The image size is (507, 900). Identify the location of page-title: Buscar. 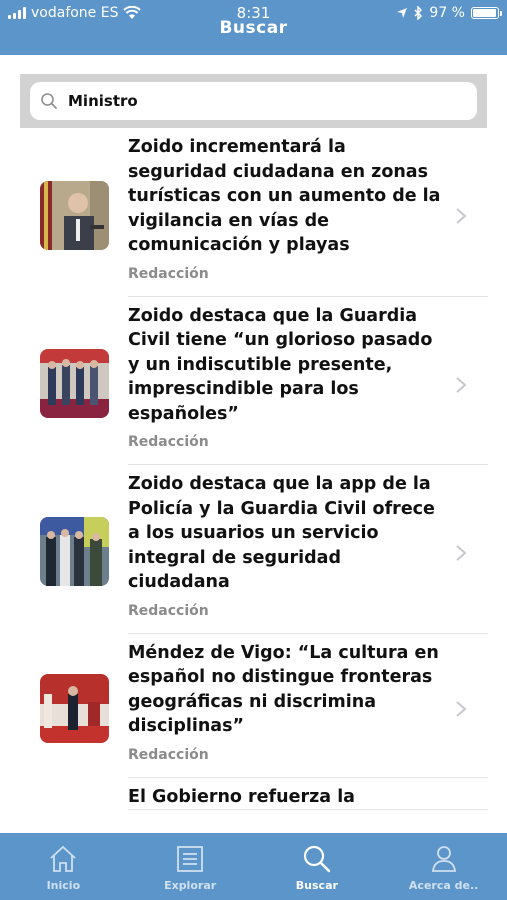
(253, 28).